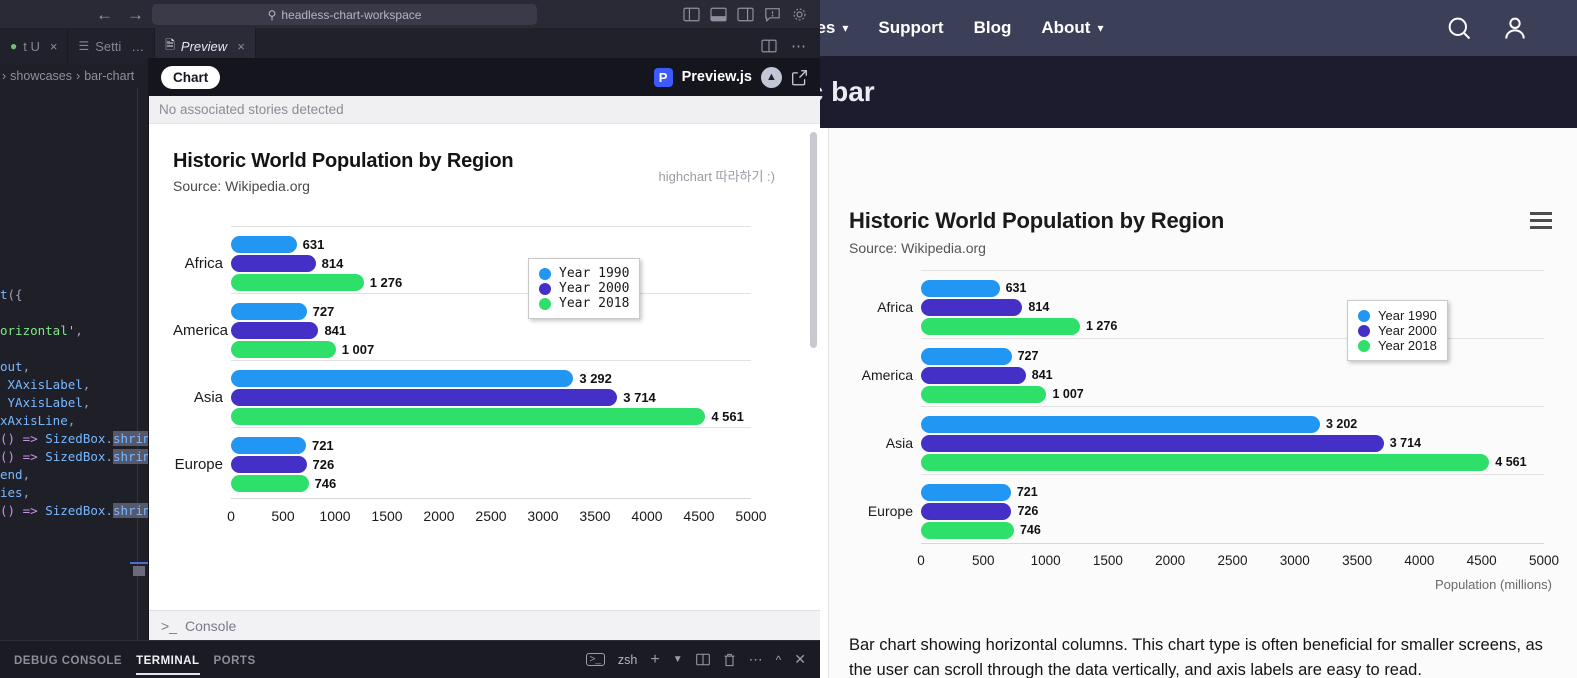 The height and width of the screenshot is (678, 1577). What do you see at coordinates (491, 516) in the screenshot?
I see `x-axis-tick-label: 2500` at bounding box center [491, 516].